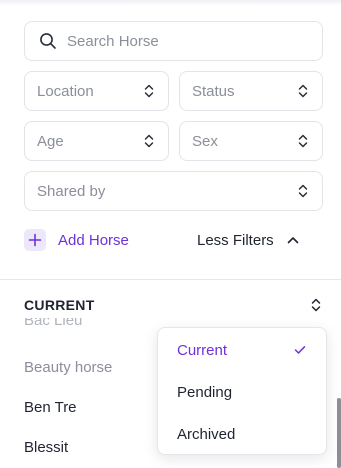 The width and height of the screenshot is (341, 468). What do you see at coordinates (59, 305) in the screenshot?
I see `list-section-header: CURRENT` at bounding box center [59, 305].